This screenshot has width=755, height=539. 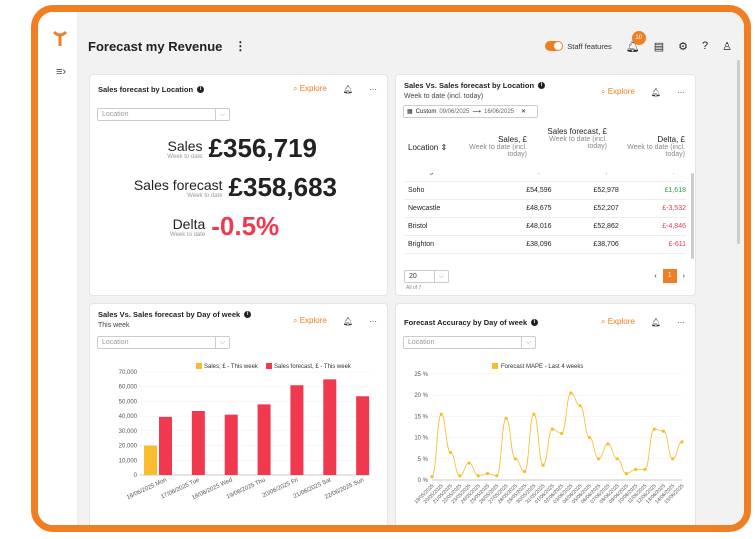 I want to click on table-row: Newcastle £48,675 £52,207 £-3,532, so click(x=545, y=208).